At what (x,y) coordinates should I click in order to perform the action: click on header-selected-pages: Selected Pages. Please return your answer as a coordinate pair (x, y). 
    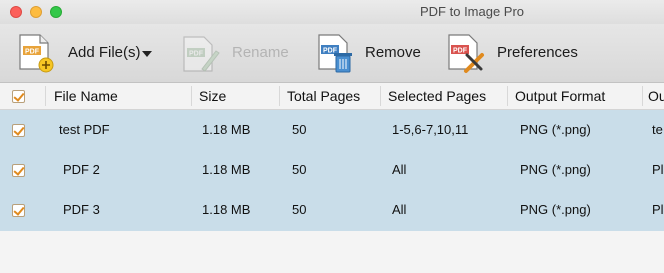
    Looking at the image, I should click on (443, 96).